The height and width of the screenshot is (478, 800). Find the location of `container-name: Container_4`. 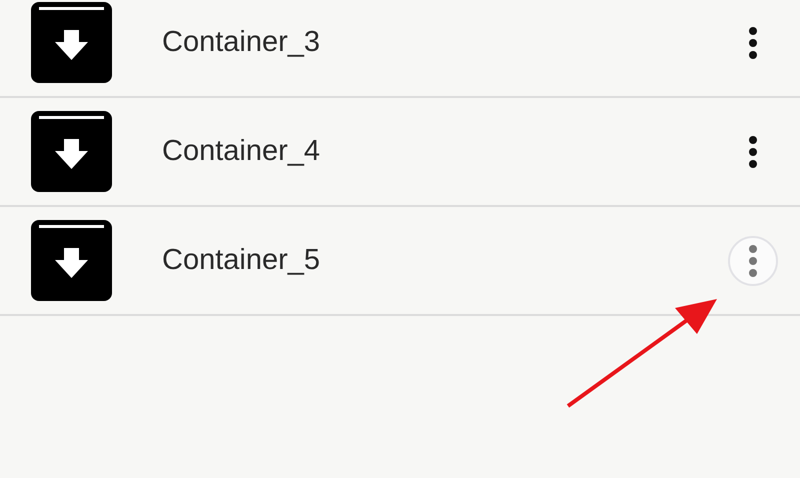

container-name: Container_4 is located at coordinates (241, 151).